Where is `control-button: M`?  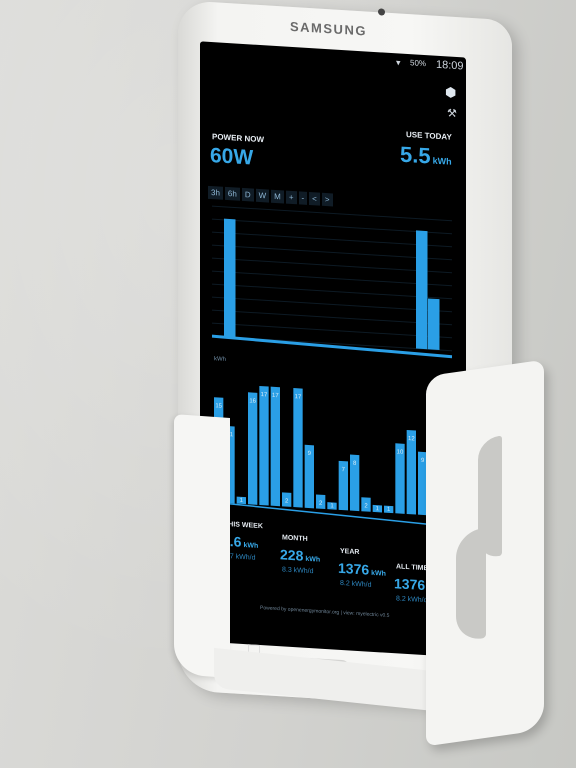 control-button: M is located at coordinates (277, 196).